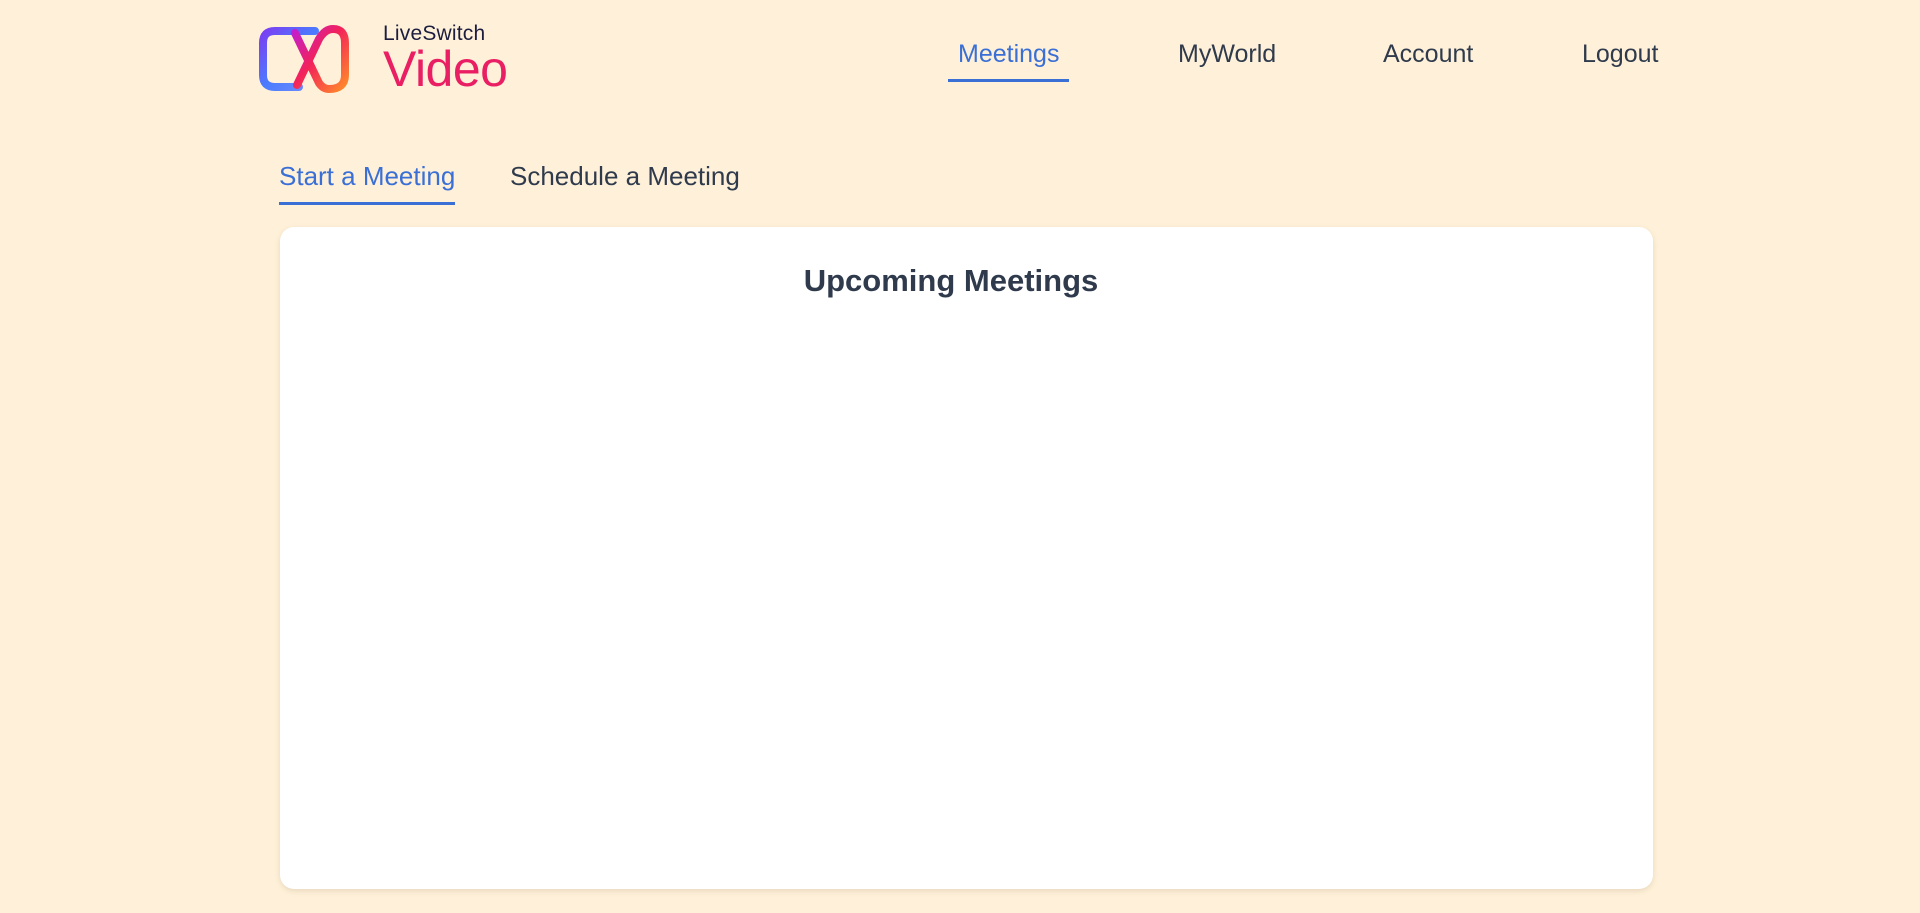 The width and height of the screenshot is (1920, 913). I want to click on brand-logo-link: LiveSwitch Video, so click(382, 59).